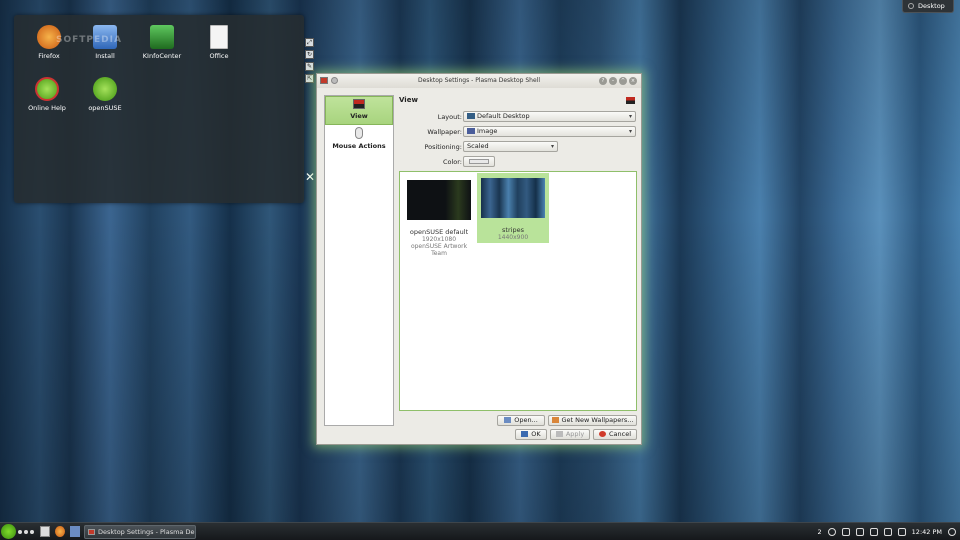  I want to click on sidebar-item-label: Mouse Actions, so click(359, 146).